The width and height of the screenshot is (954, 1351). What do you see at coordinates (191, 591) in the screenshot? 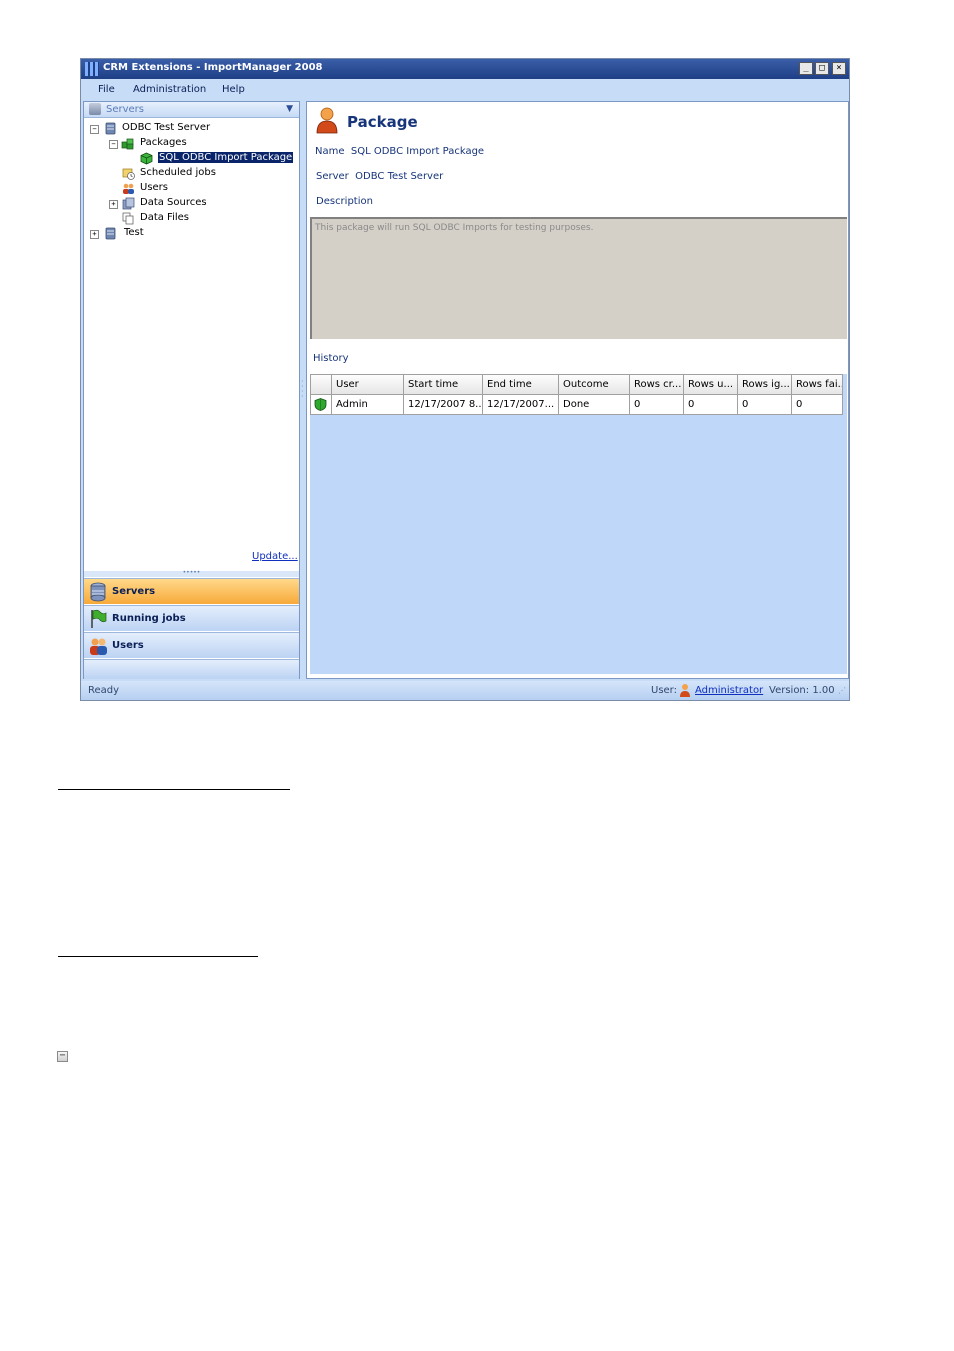
I see `nav-servers-button: Servers` at bounding box center [191, 591].